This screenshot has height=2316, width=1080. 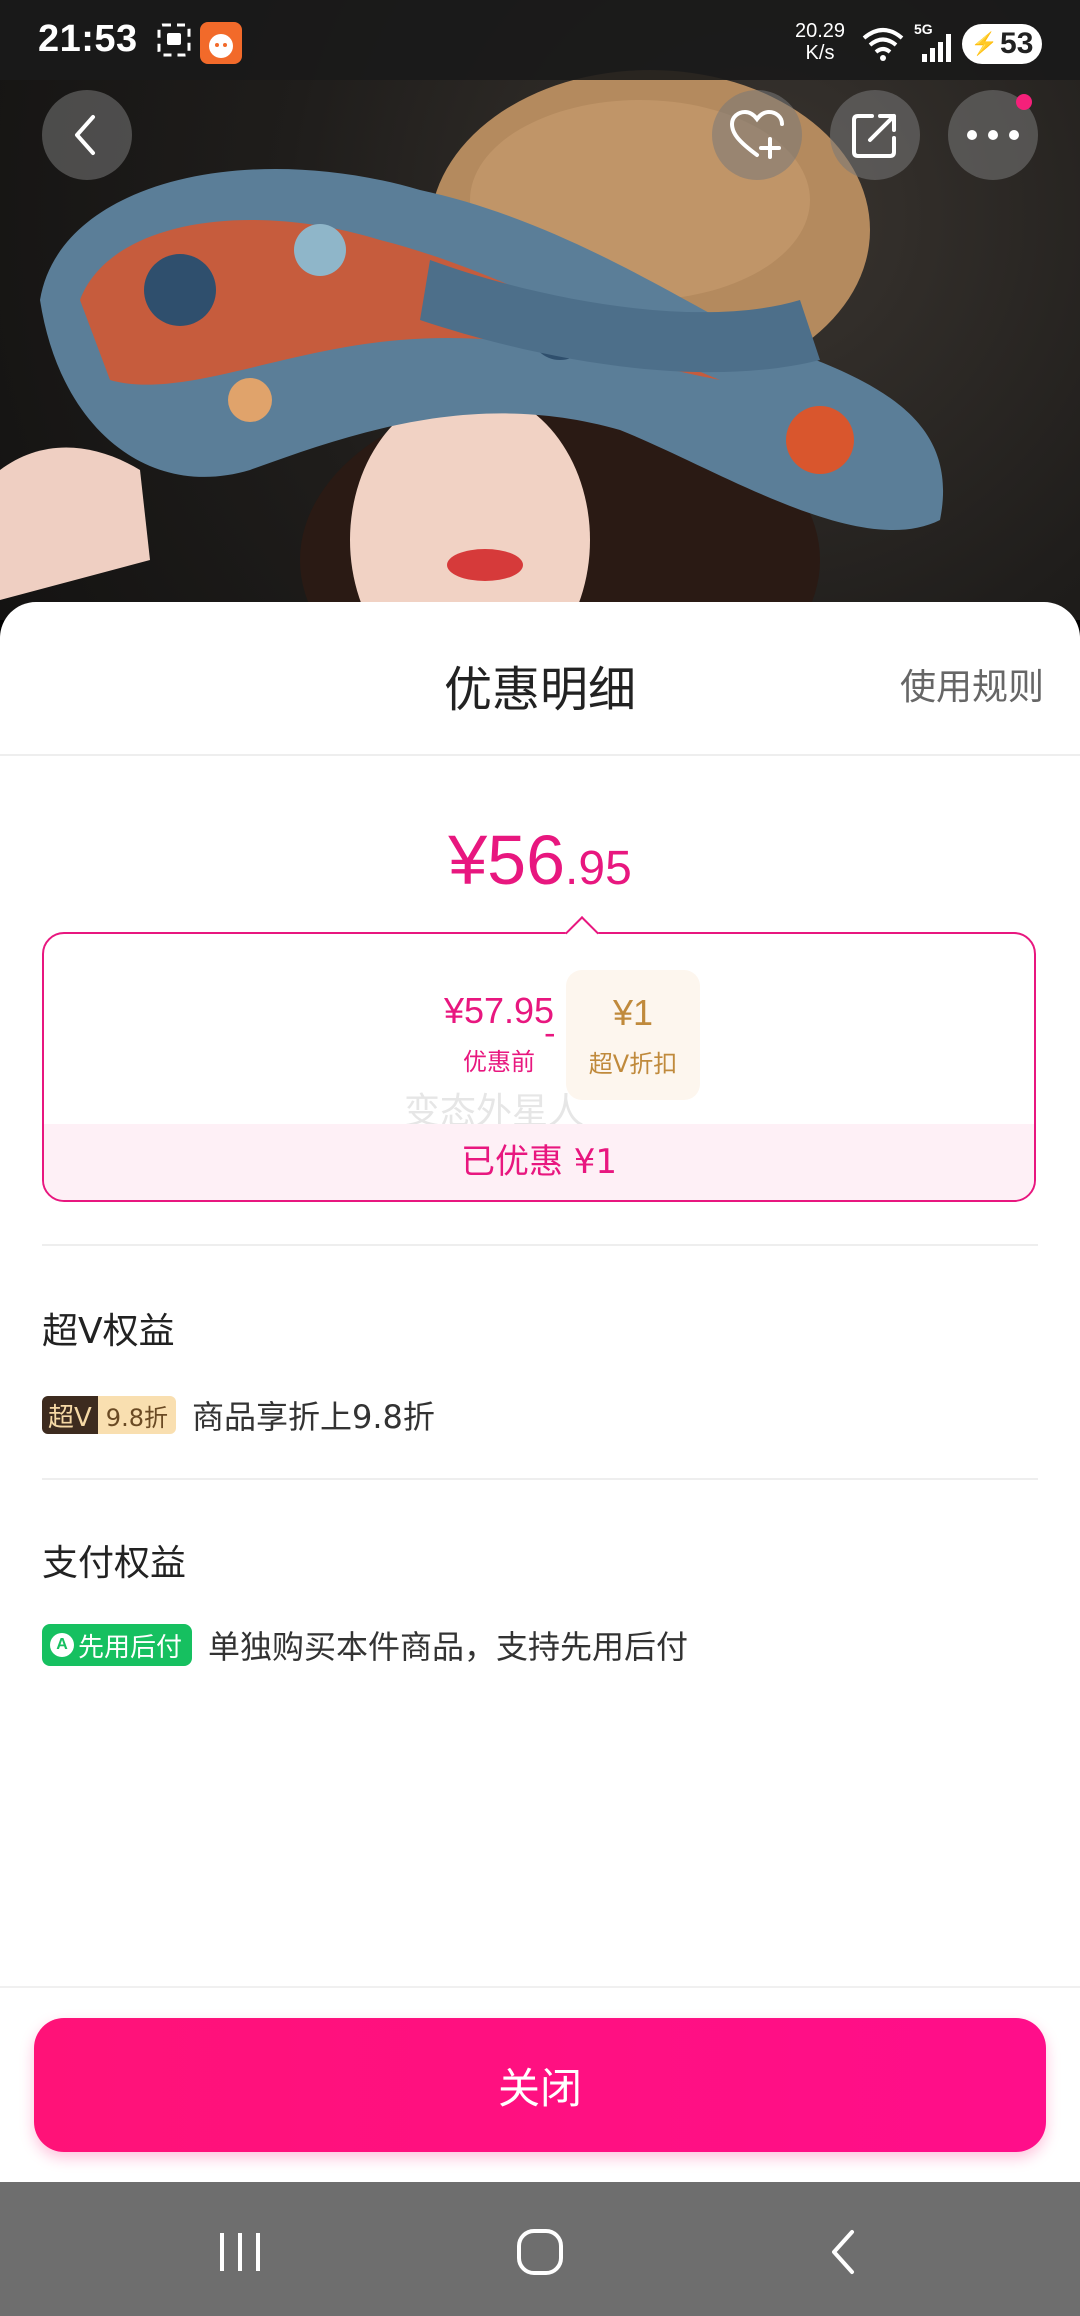 What do you see at coordinates (540, 2085) in the screenshot?
I see `close-button: 关闭` at bounding box center [540, 2085].